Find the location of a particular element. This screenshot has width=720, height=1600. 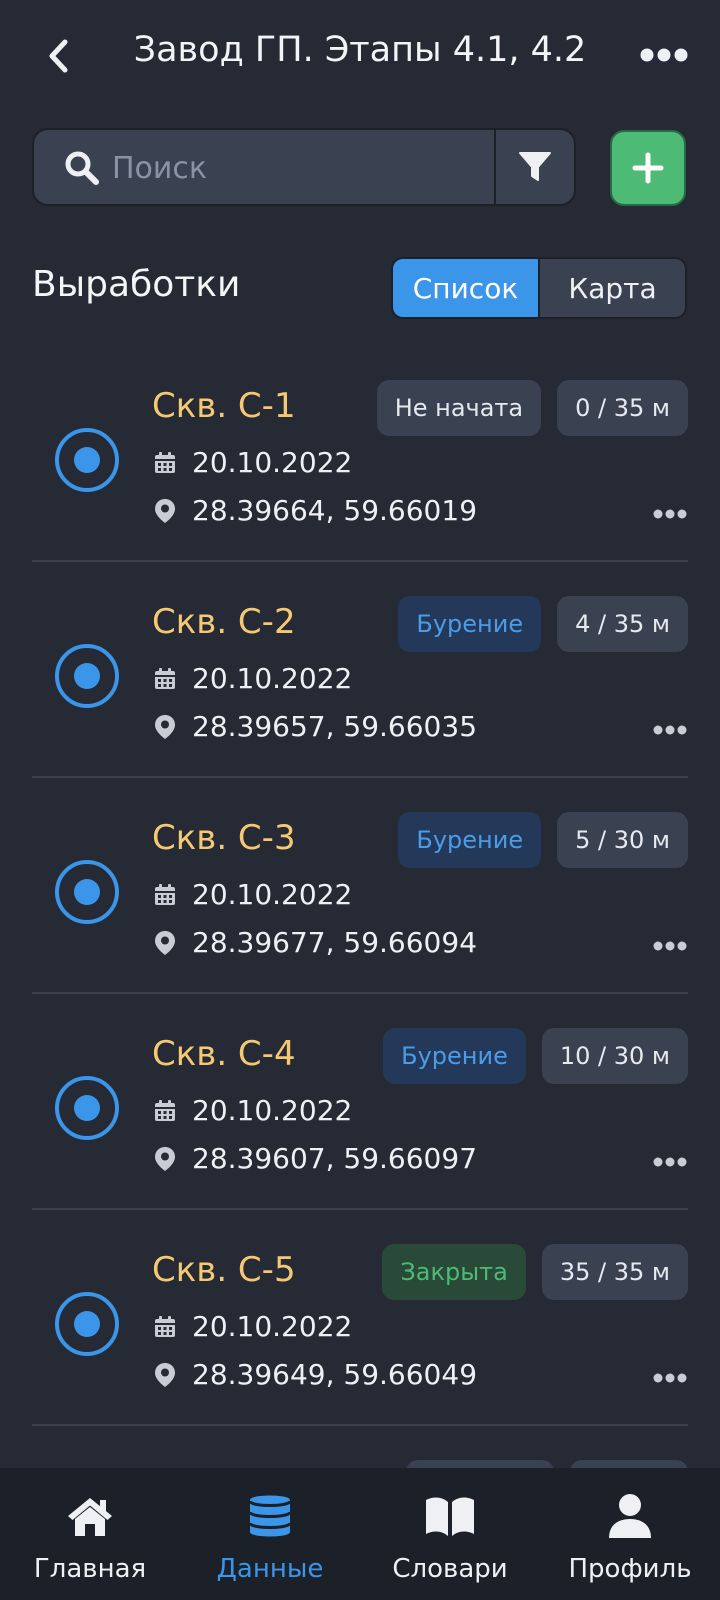

list-item-partial is located at coordinates (360, 1447).